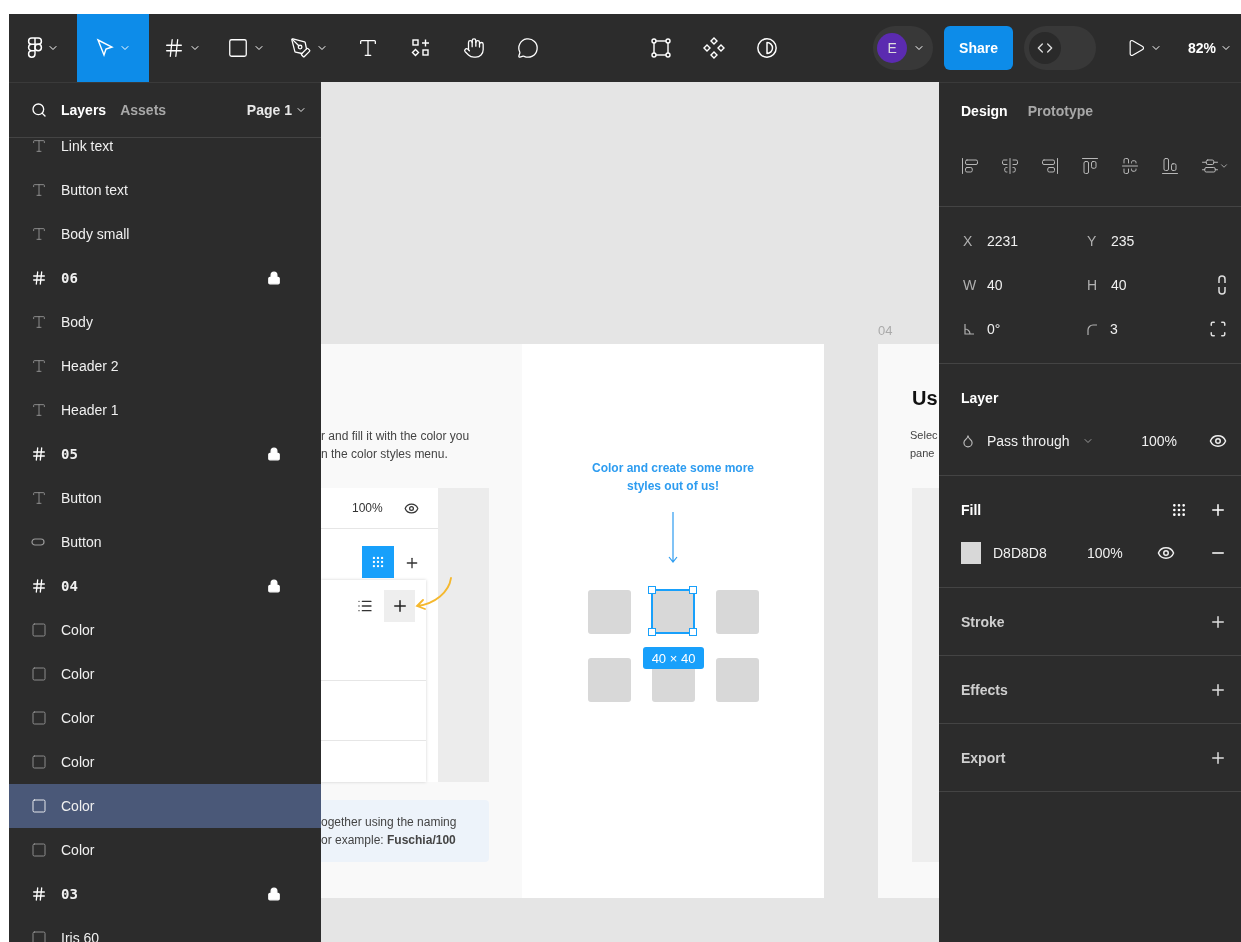  I want to click on user-menu: E, so click(903, 48).